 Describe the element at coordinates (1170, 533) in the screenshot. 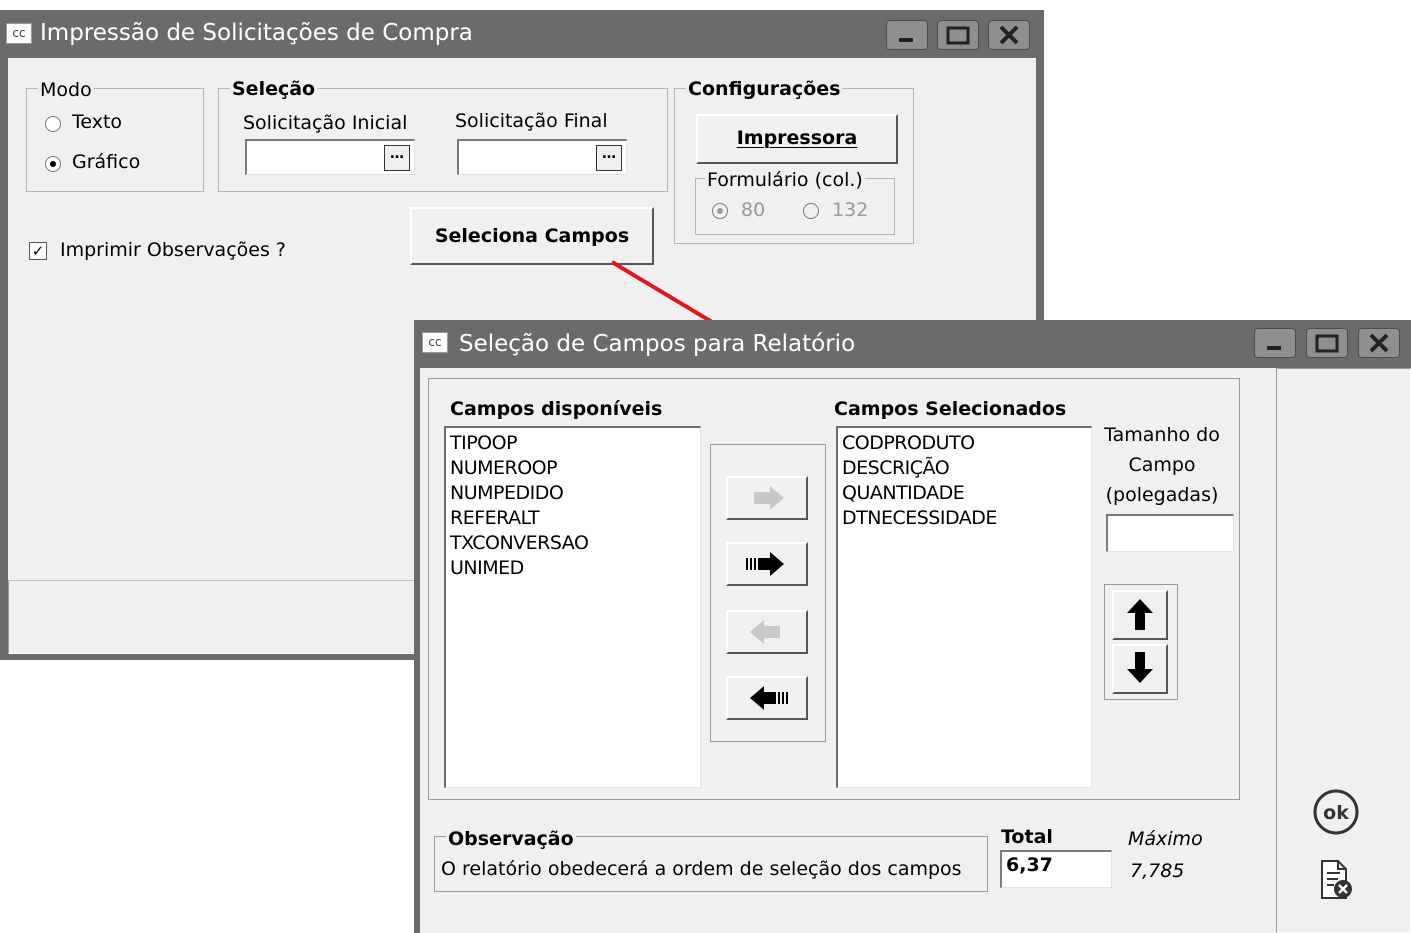

I see `field-size-input` at that location.